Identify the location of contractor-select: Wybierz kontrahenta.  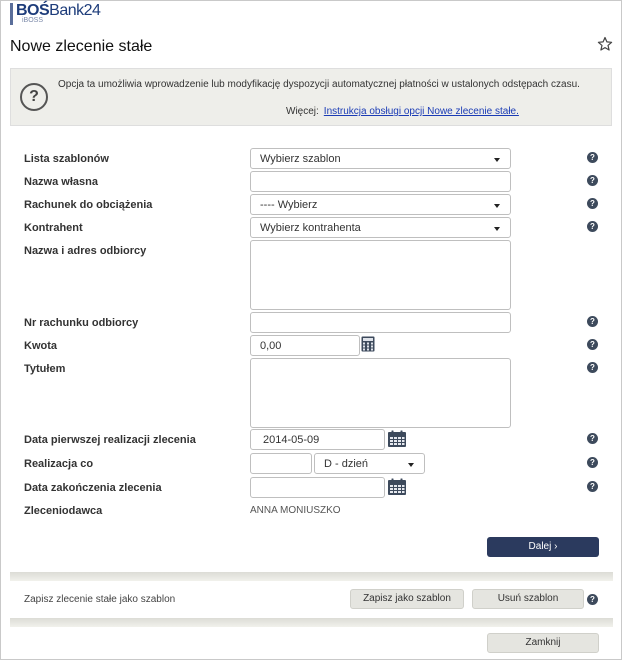
(380, 227).